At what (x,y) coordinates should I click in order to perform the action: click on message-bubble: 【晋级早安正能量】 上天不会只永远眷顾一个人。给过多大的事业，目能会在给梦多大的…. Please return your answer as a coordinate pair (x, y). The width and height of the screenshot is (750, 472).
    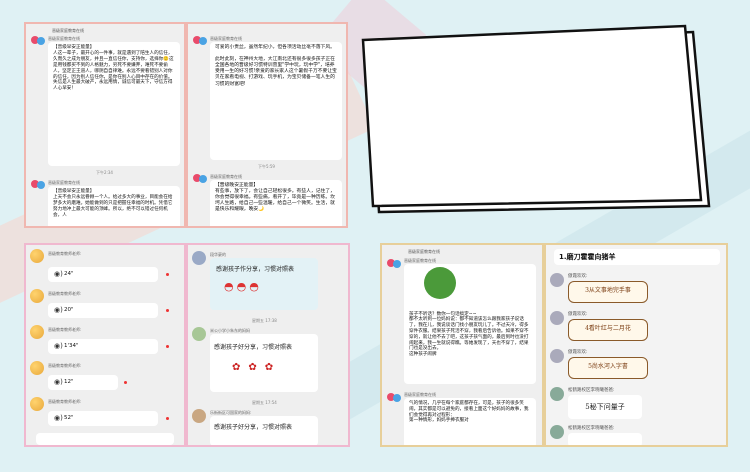
    Looking at the image, I should click on (114, 206).